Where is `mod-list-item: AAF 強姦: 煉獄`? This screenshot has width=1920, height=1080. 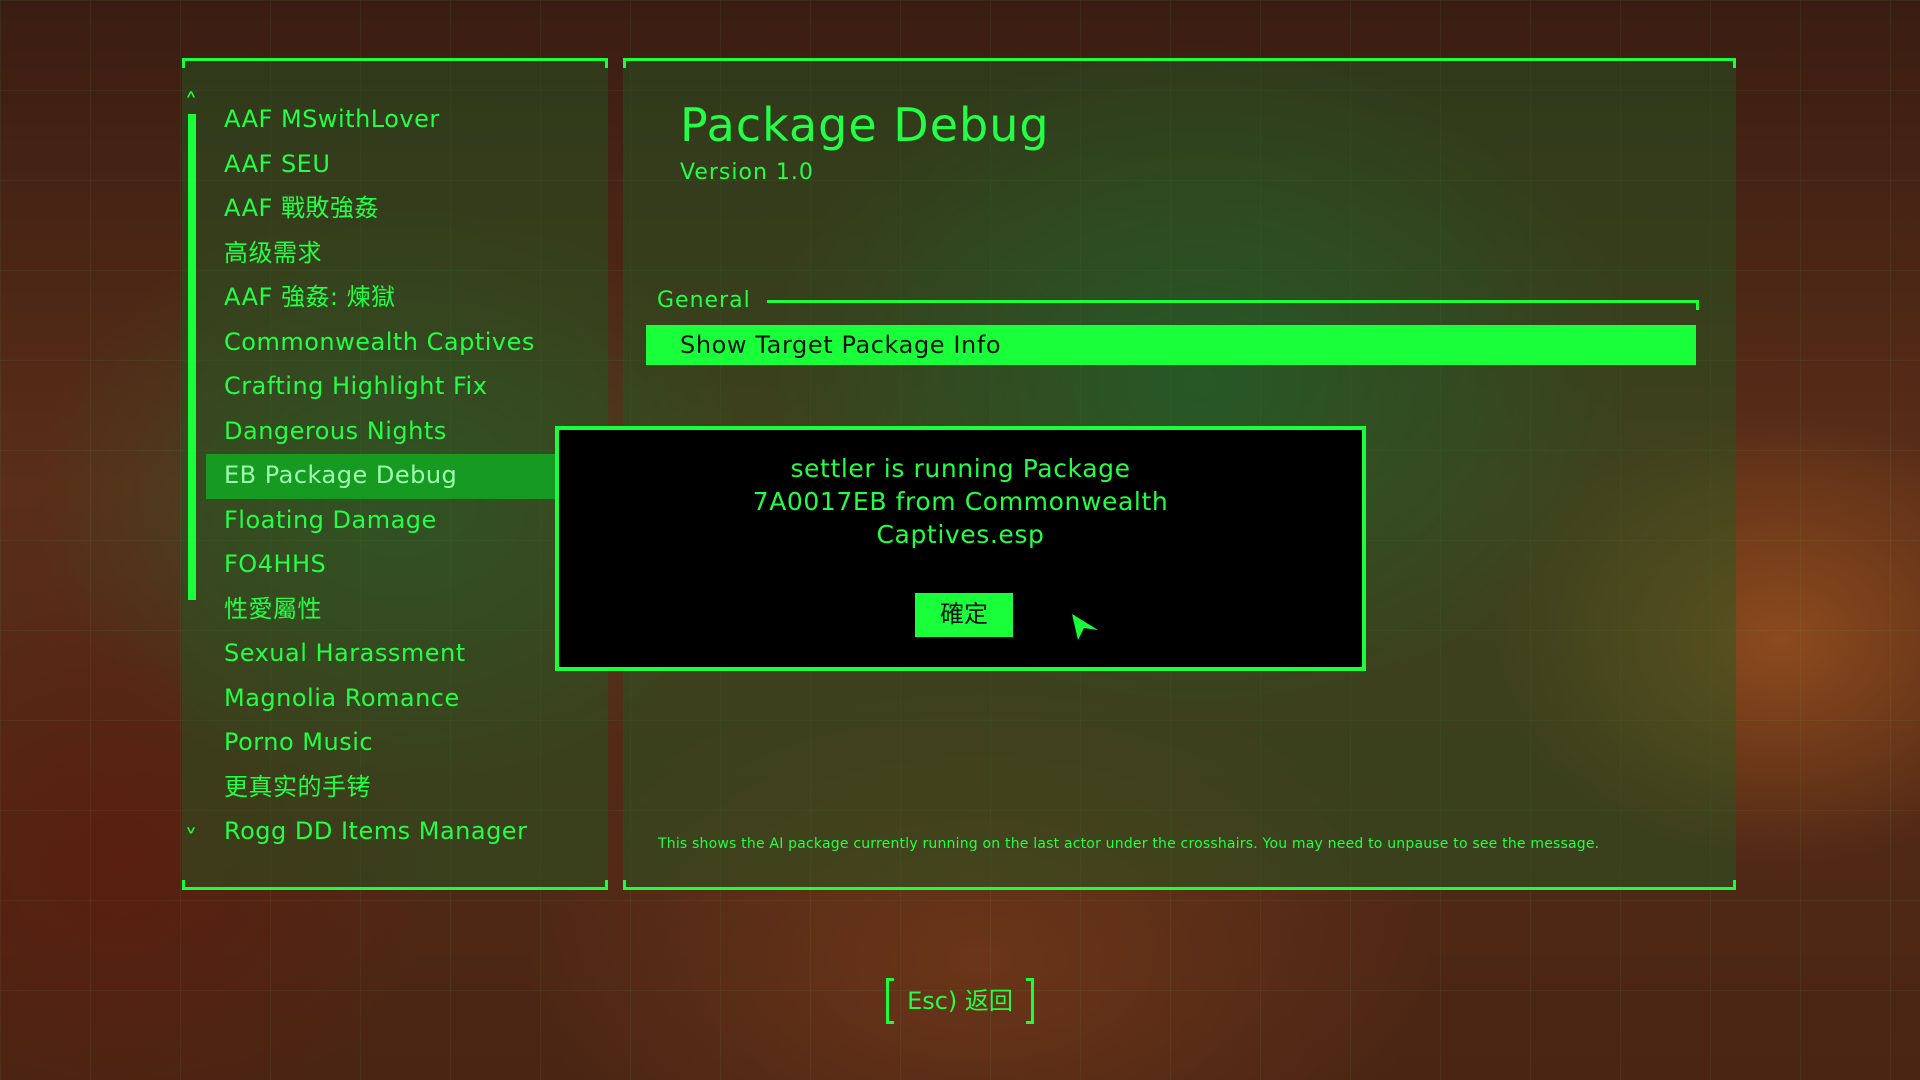 mod-list-item: AAF 強姦: 煉獄 is located at coordinates (381, 298).